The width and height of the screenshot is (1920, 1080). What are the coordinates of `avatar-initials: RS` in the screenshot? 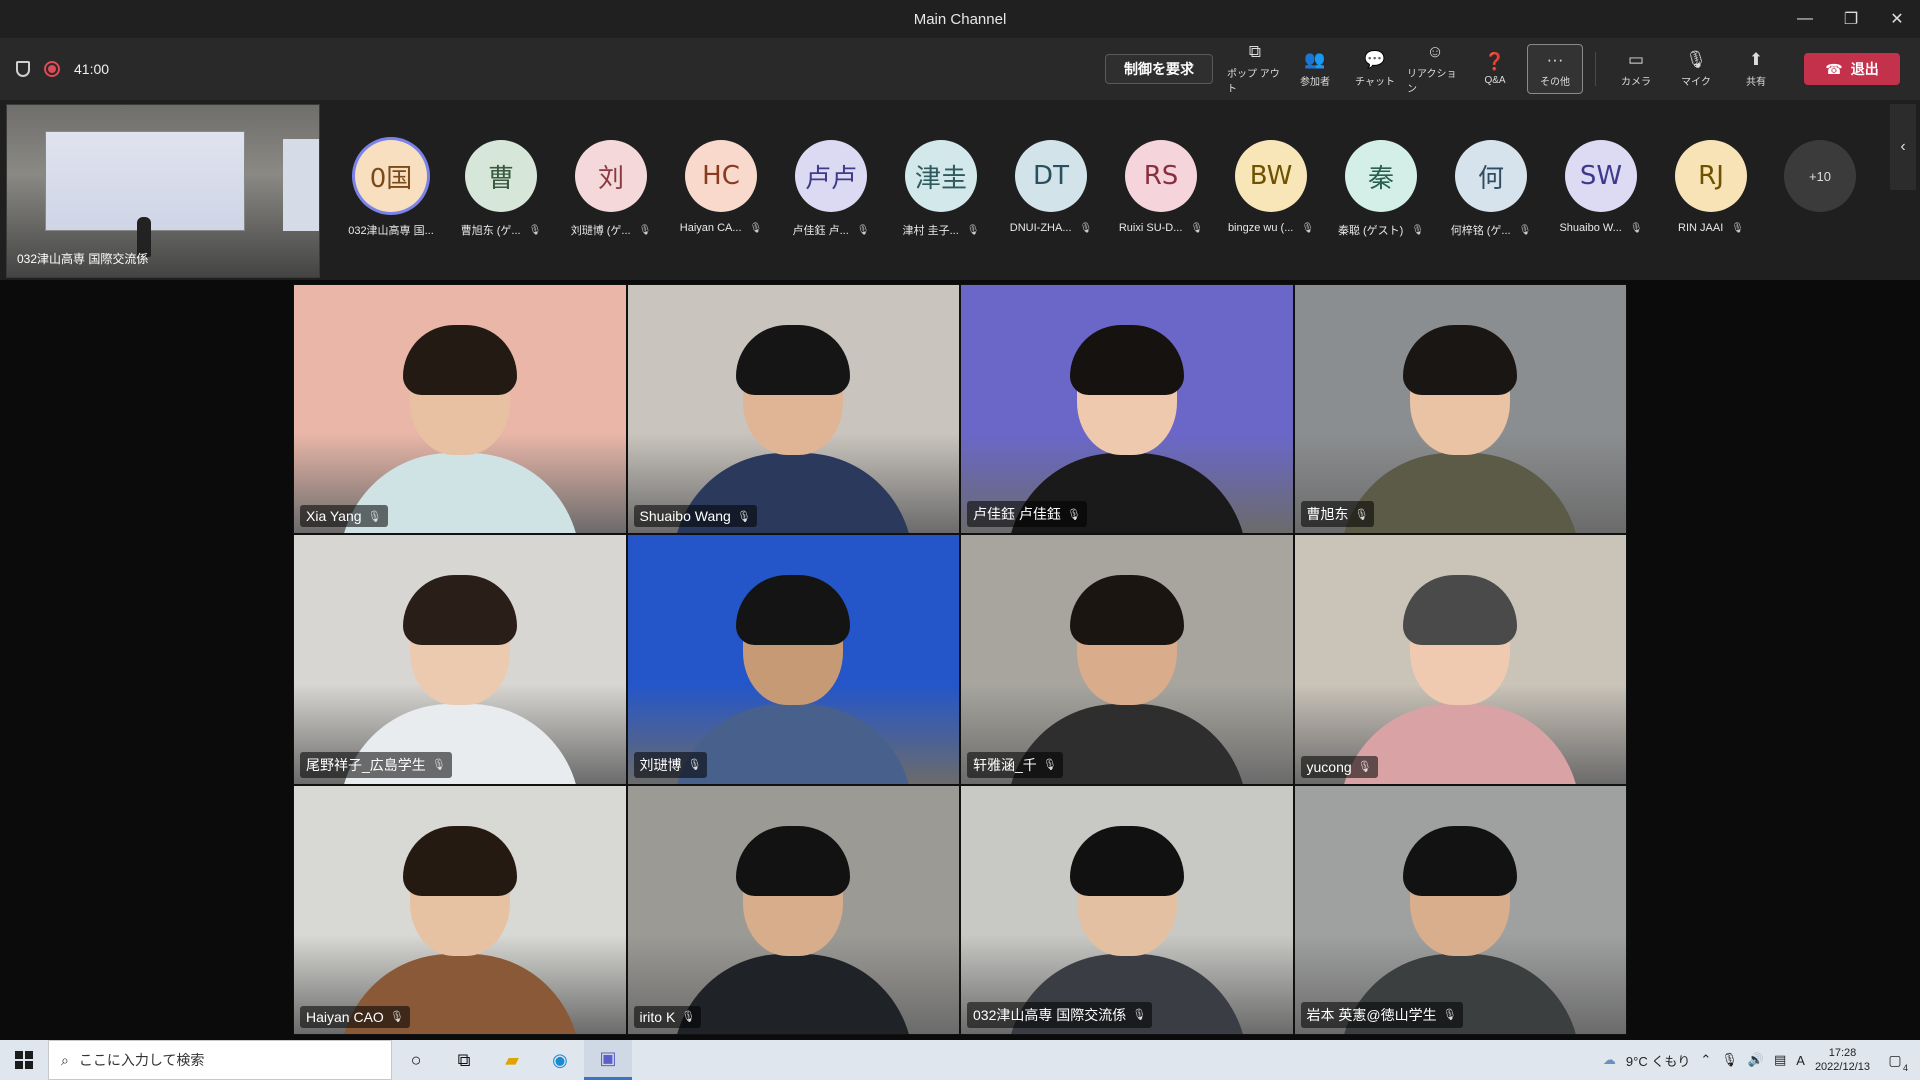 It's located at (1161, 176).